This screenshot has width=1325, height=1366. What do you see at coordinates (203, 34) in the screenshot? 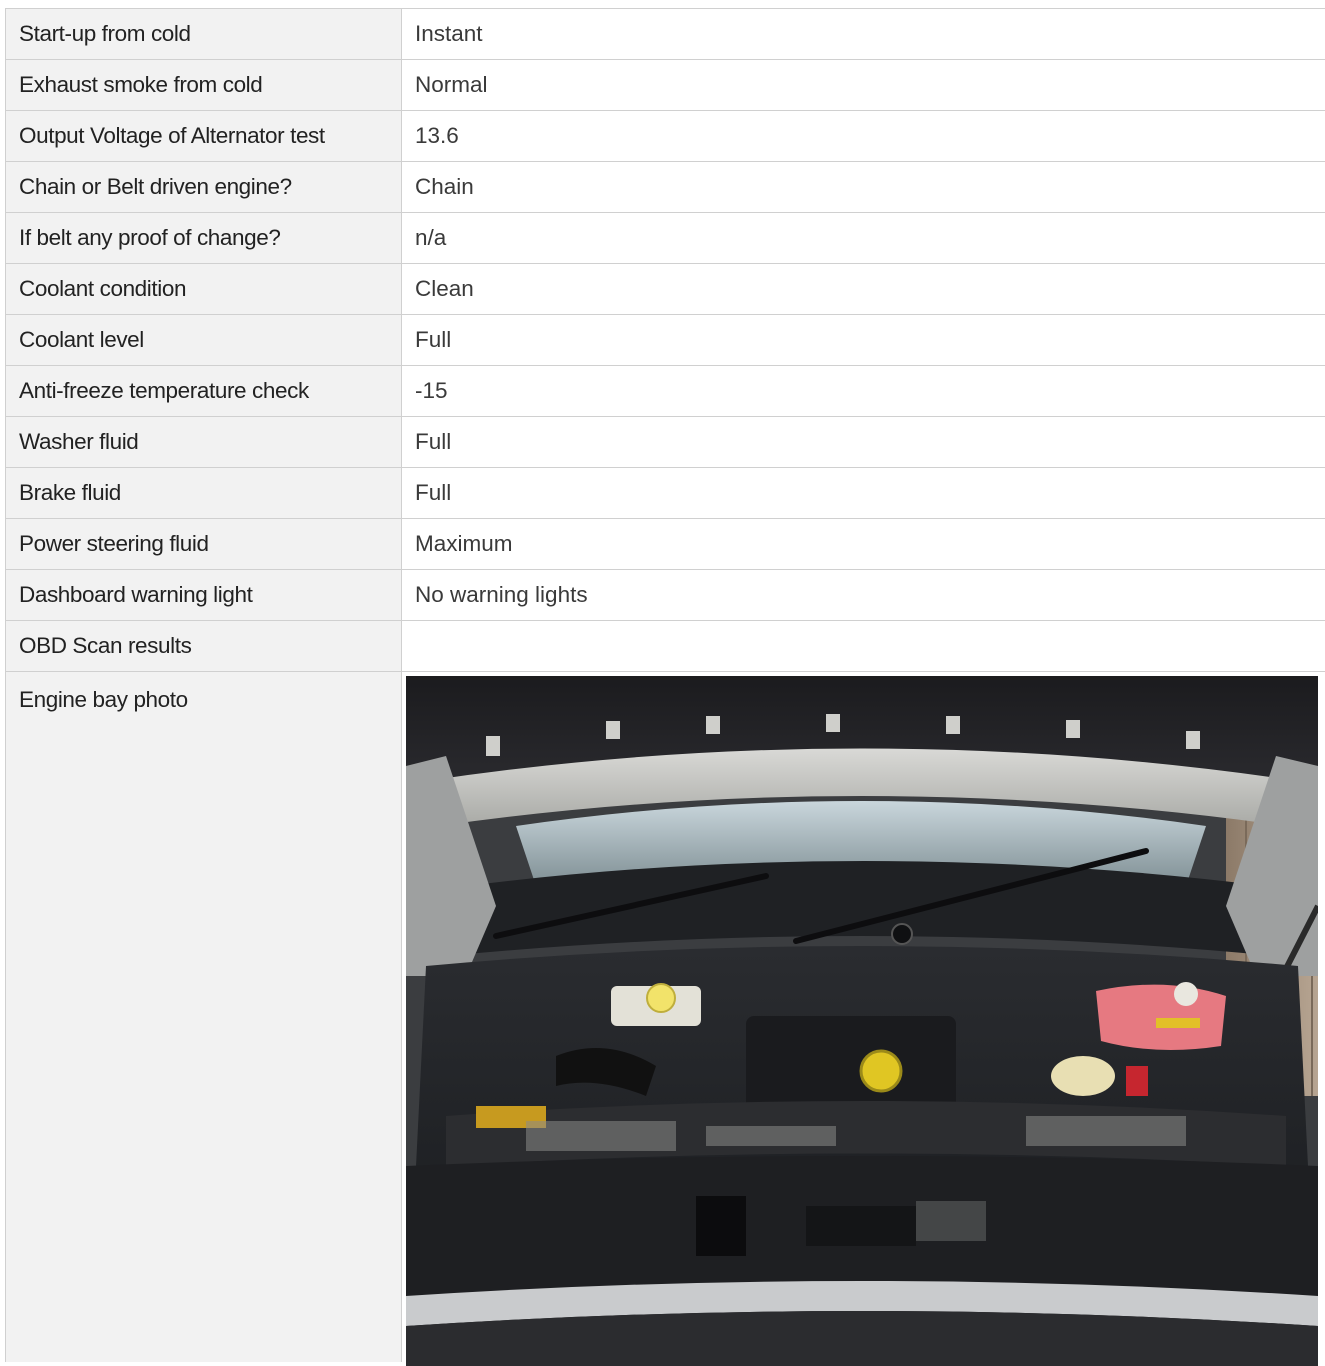
I see `row-label: Start-up from cold` at bounding box center [203, 34].